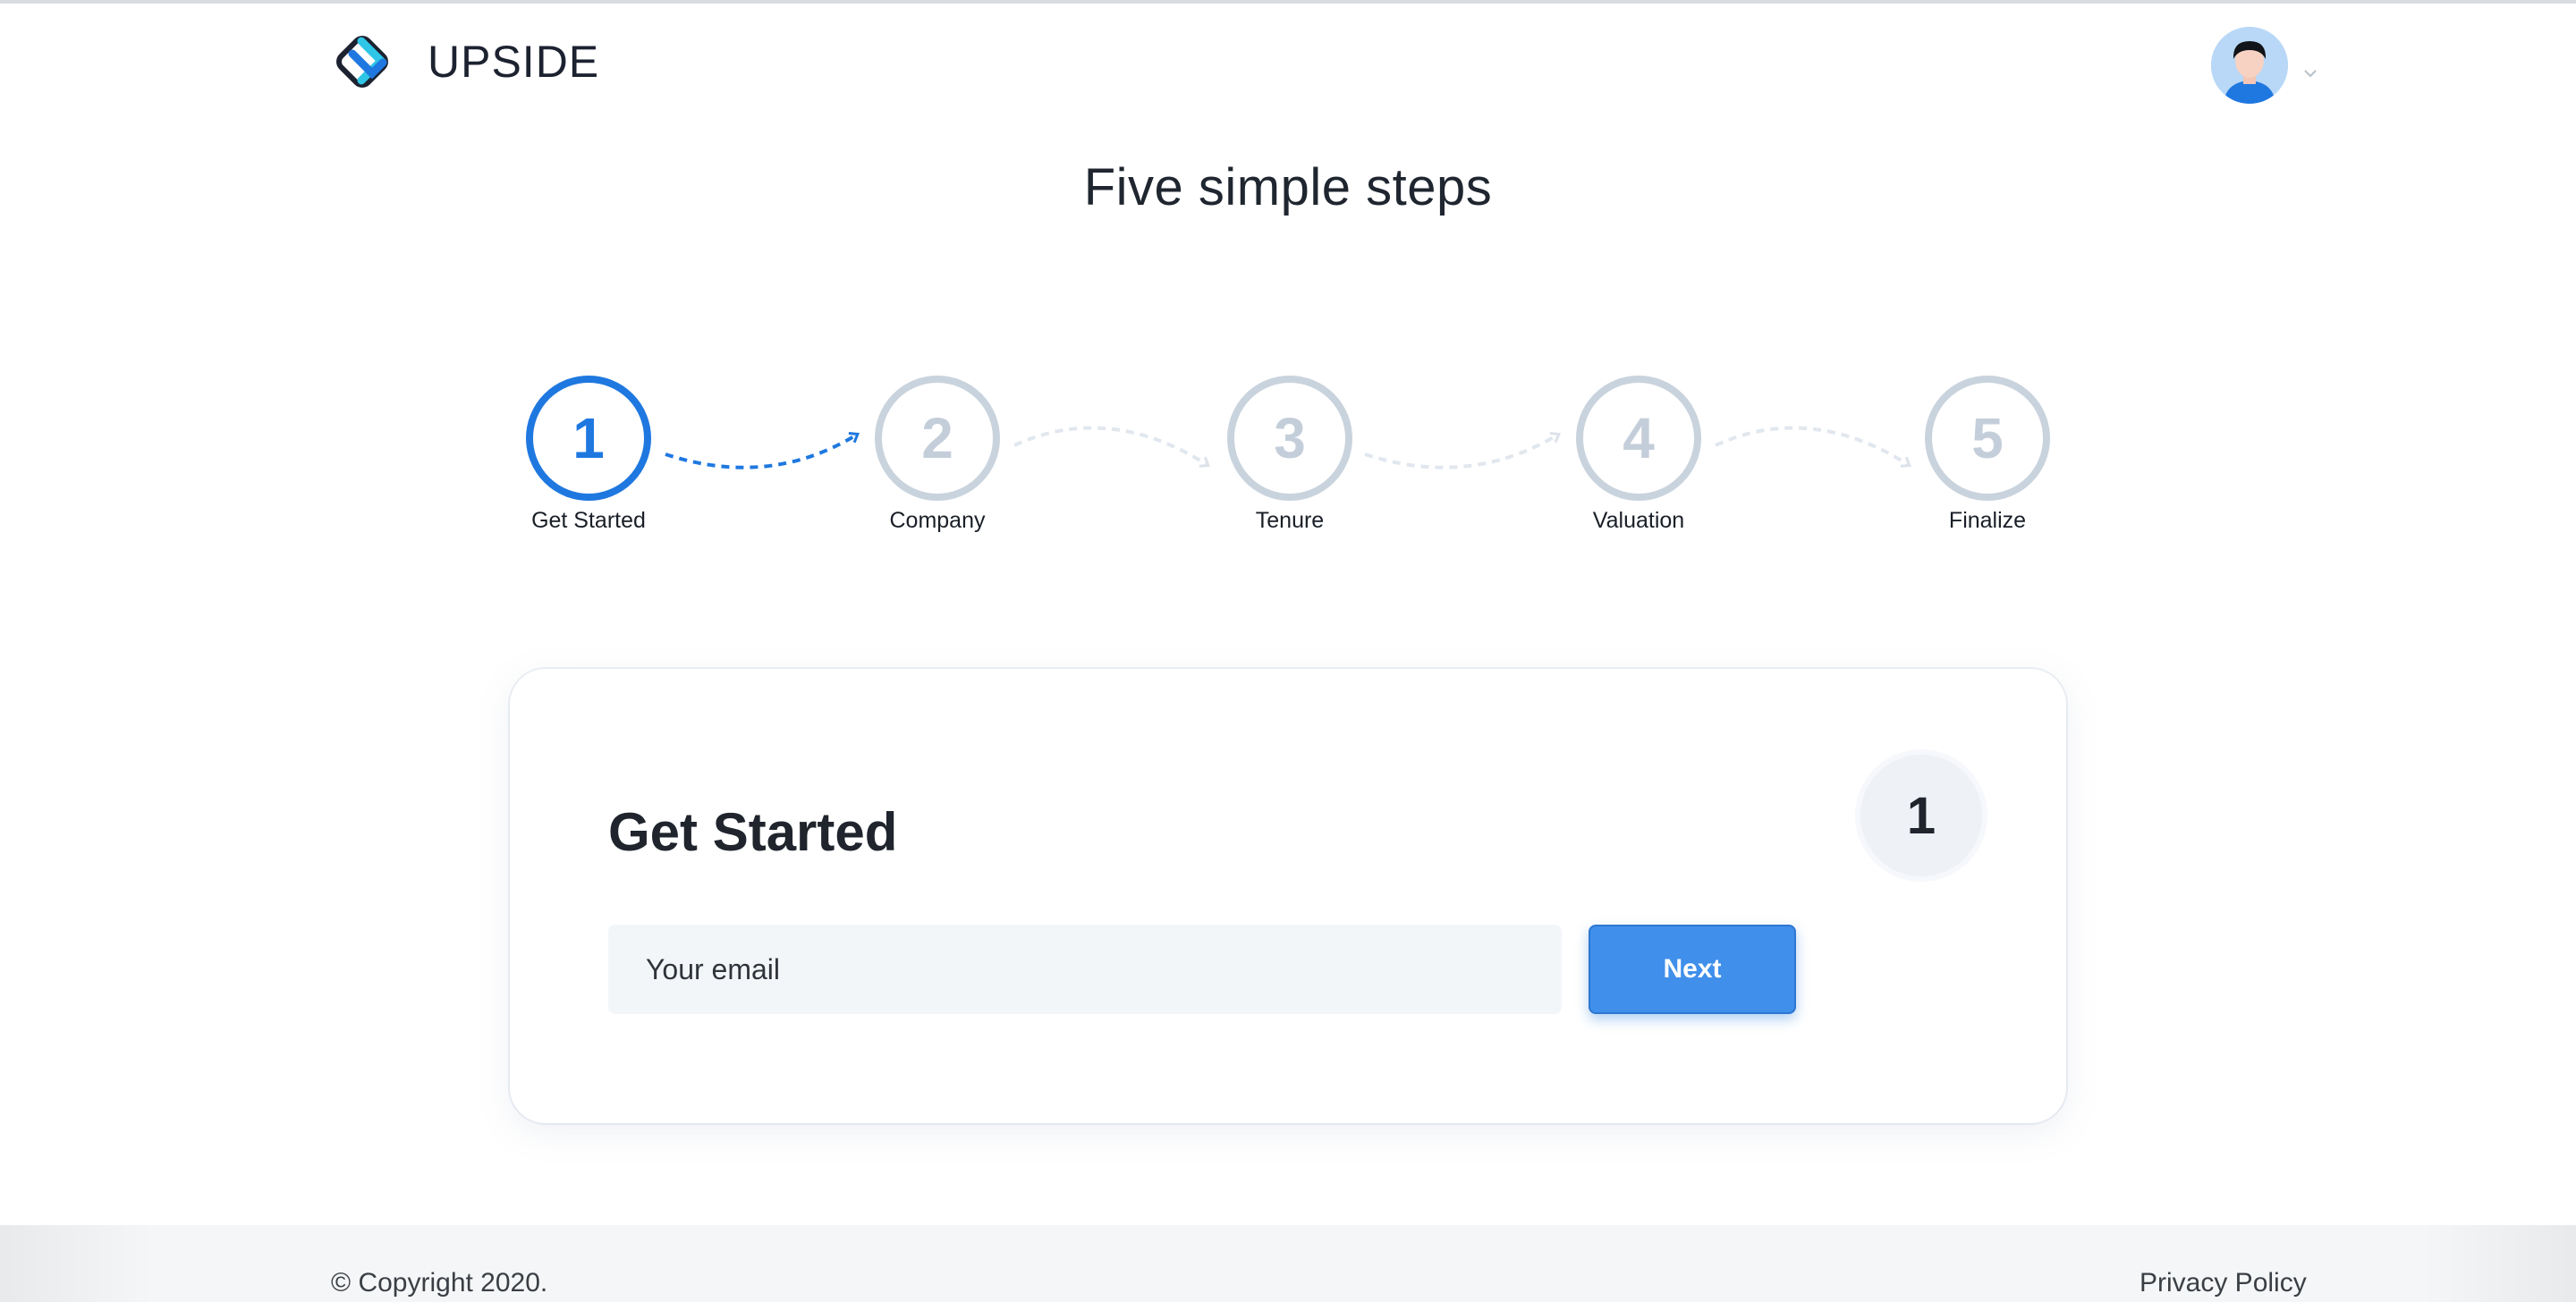 The image size is (2576, 1302). I want to click on next-button: Next, so click(1692, 969).